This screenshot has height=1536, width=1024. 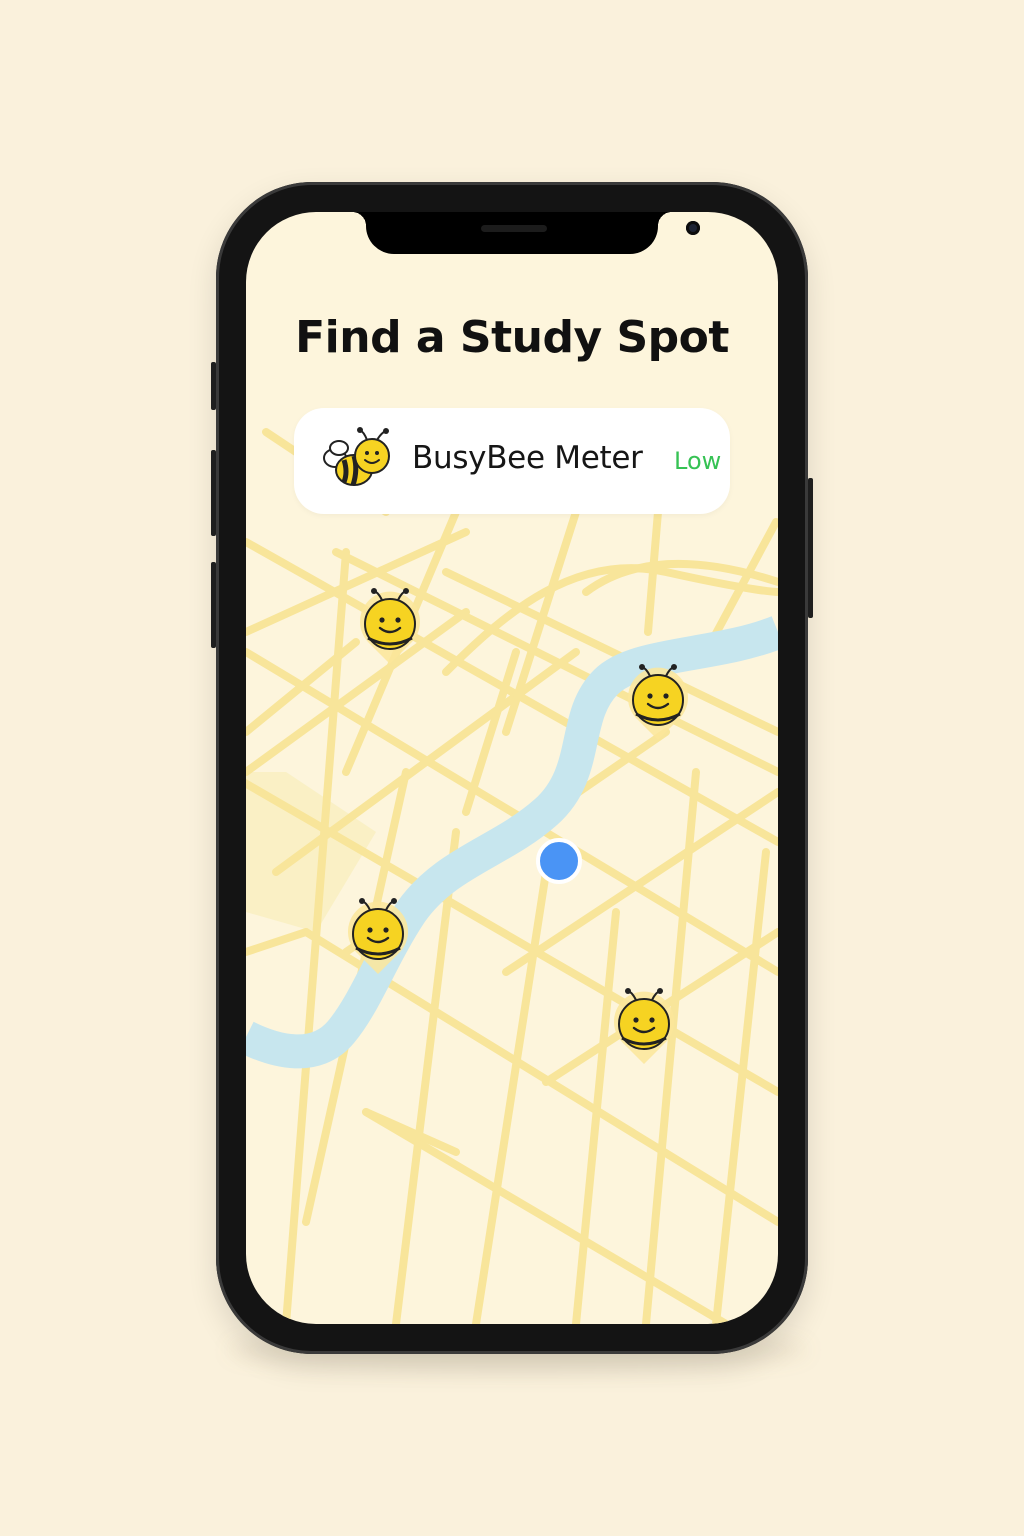 What do you see at coordinates (527, 458) in the screenshot?
I see `busybee-meter-label: BusyBee Meter` at bounding box center [527, 458].